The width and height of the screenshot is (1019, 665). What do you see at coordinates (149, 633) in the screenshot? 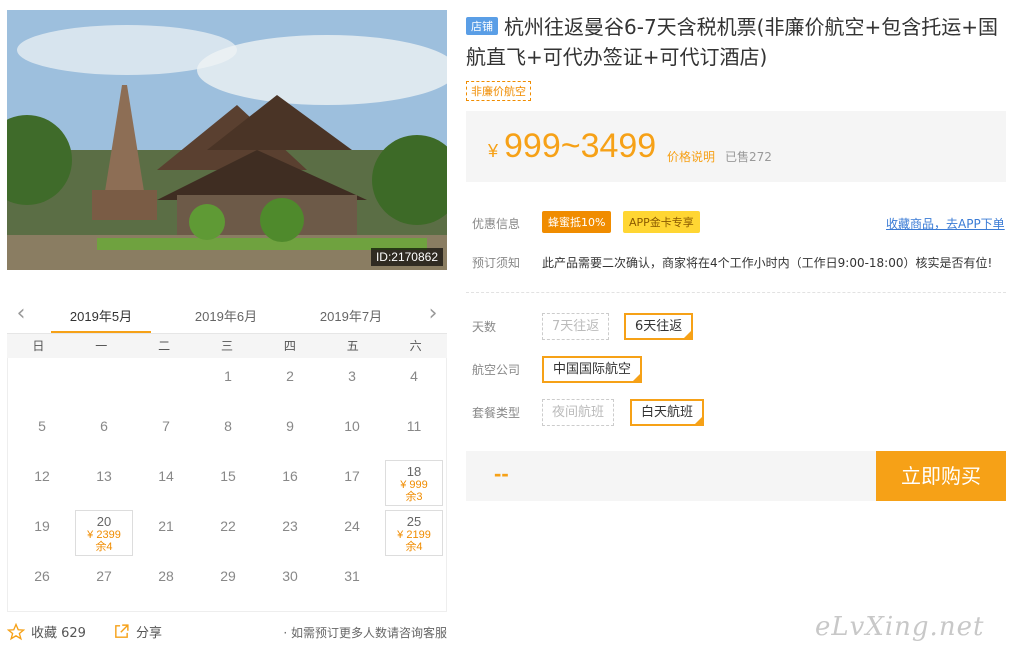
I see `share-label: 分享` at bounding box center [149, 633].